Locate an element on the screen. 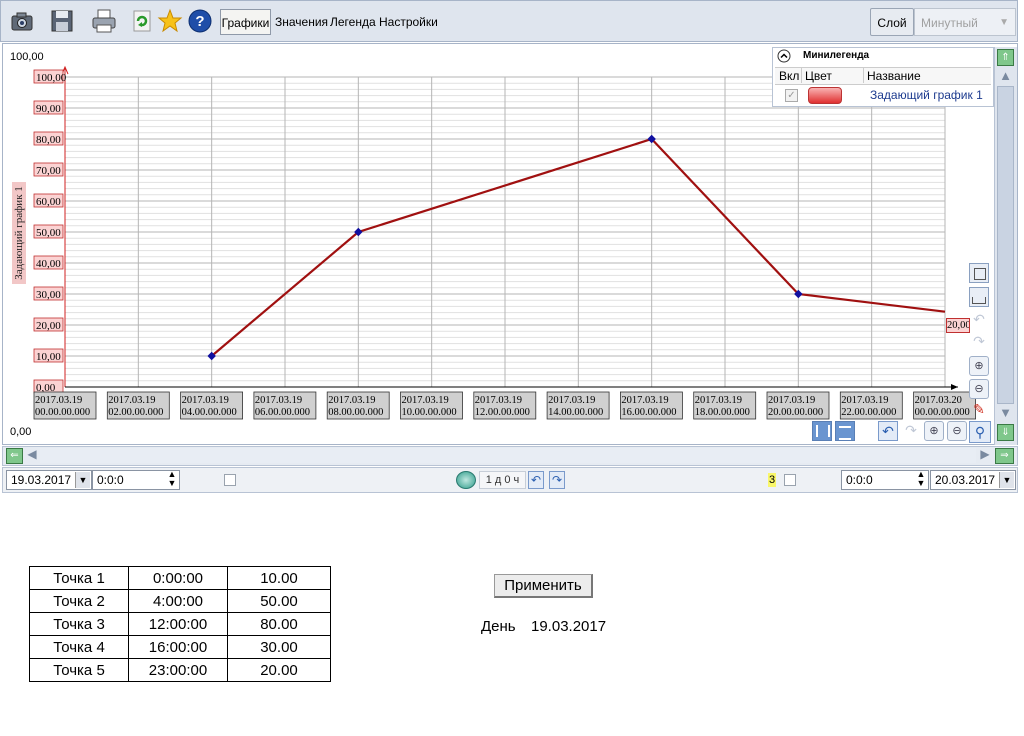 The width and height of the screenshot is (1024, 736). day-value: 19.03.2017 is located at coordinates (569, 626).